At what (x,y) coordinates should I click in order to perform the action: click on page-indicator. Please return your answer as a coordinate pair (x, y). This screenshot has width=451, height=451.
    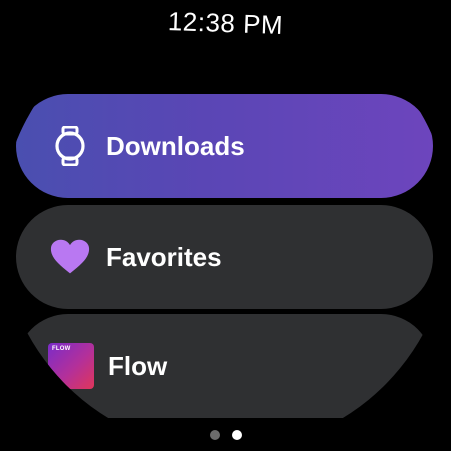
    Looking at the image, I should click on (225, 435).